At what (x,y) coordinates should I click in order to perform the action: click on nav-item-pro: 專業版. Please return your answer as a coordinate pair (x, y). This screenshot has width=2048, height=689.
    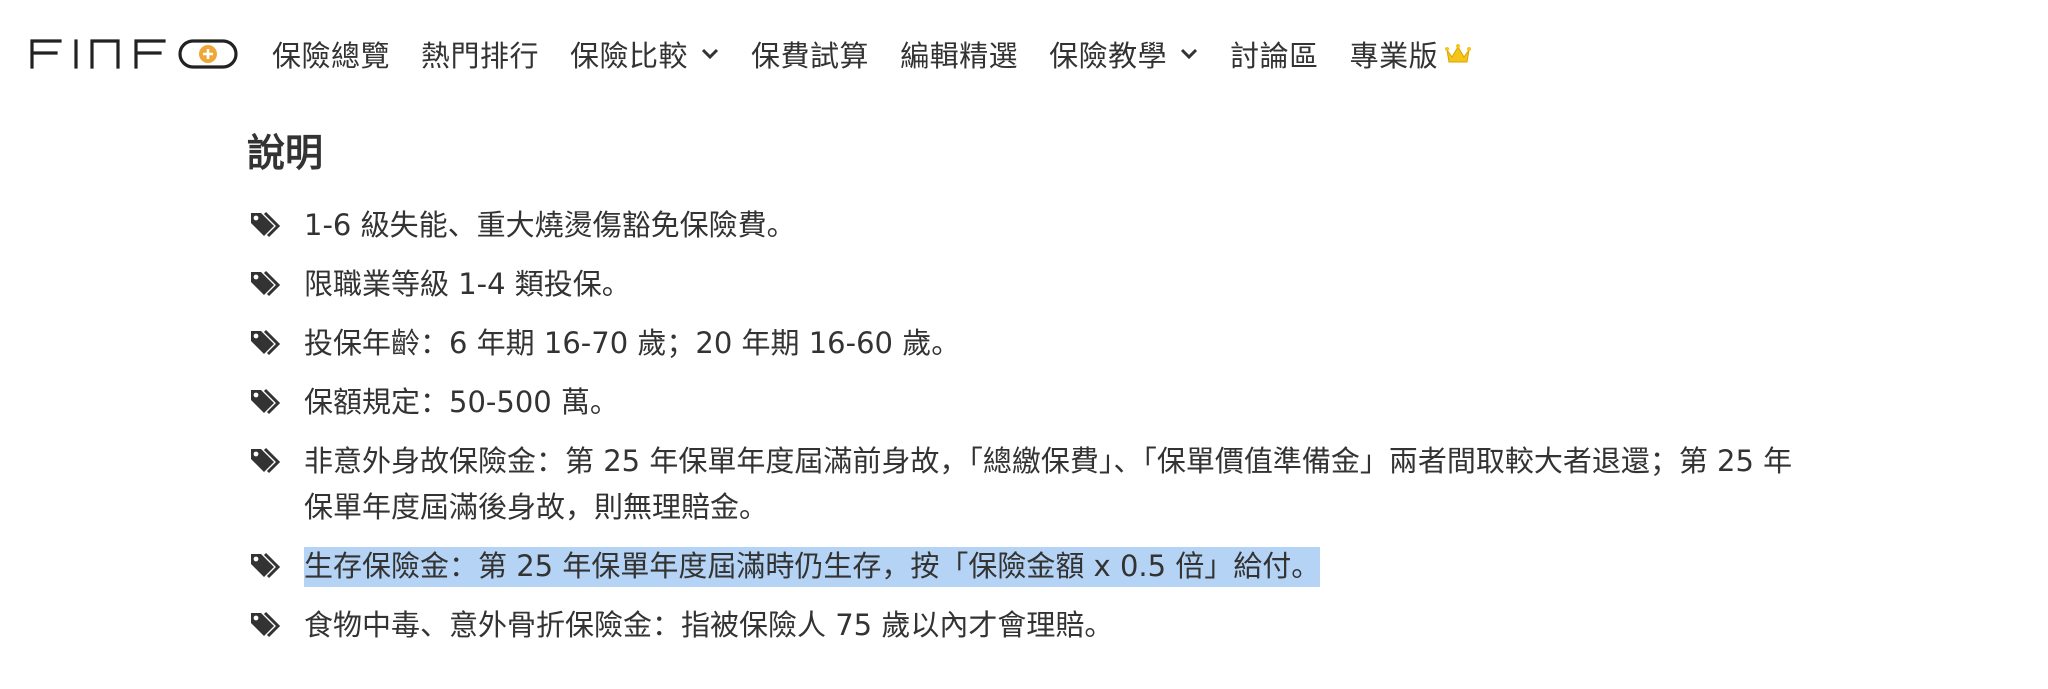
    Looking at the image, I should click on (1411, 54).